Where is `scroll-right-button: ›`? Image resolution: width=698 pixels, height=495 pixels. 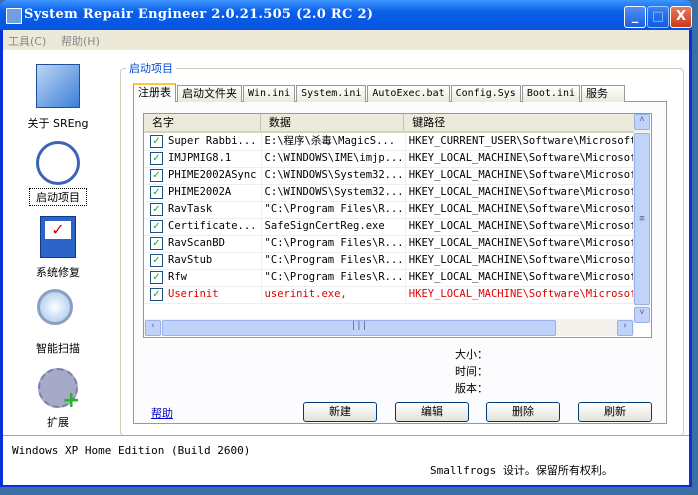
scroll-right-button: › is located at coordinates (625, 328).